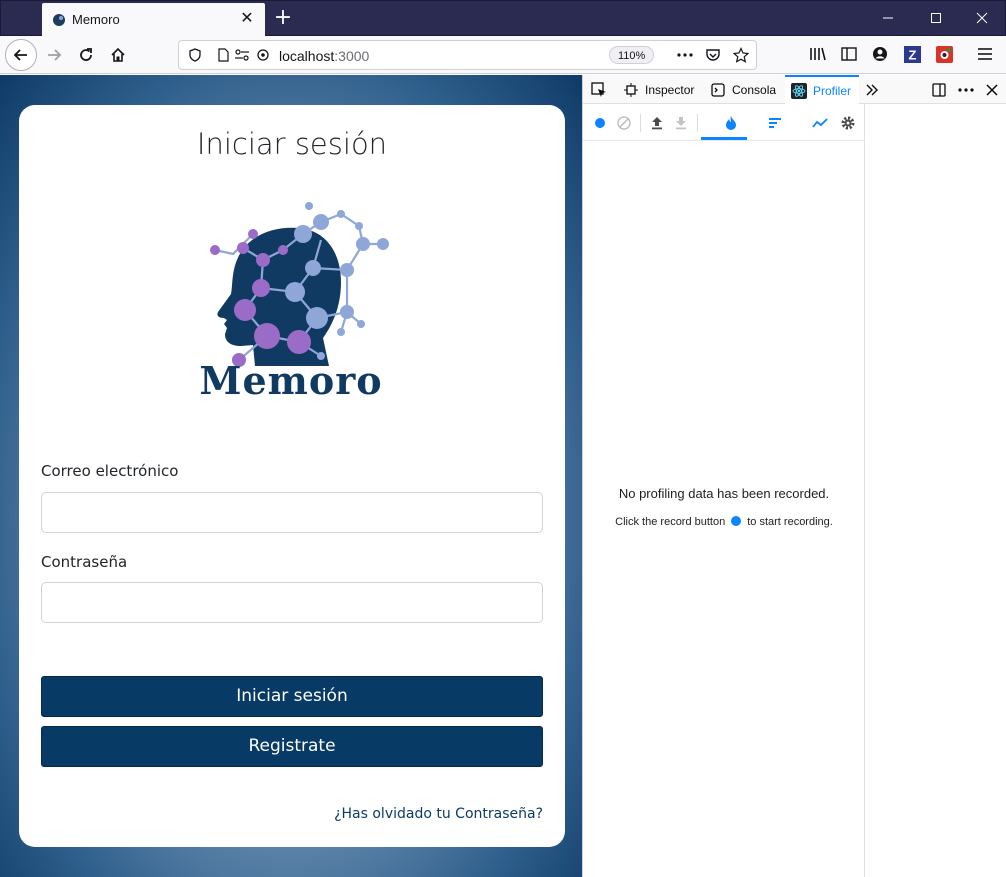 Image resolution: width=1006 pixels, height=877 pixels. Describe the element at coordinates (713, 55) in the screenshot. I see `pocket-icon` at that location.